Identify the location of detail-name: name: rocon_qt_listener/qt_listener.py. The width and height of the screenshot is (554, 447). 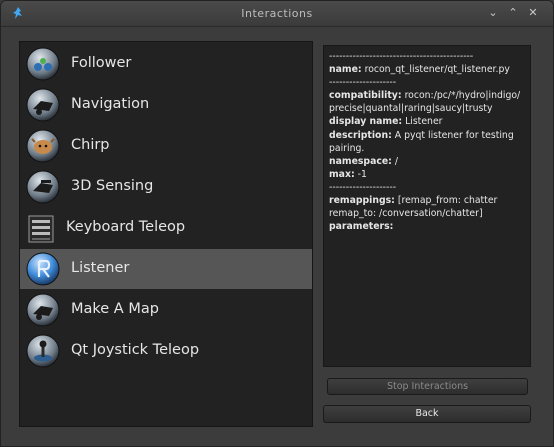
(427, 69).